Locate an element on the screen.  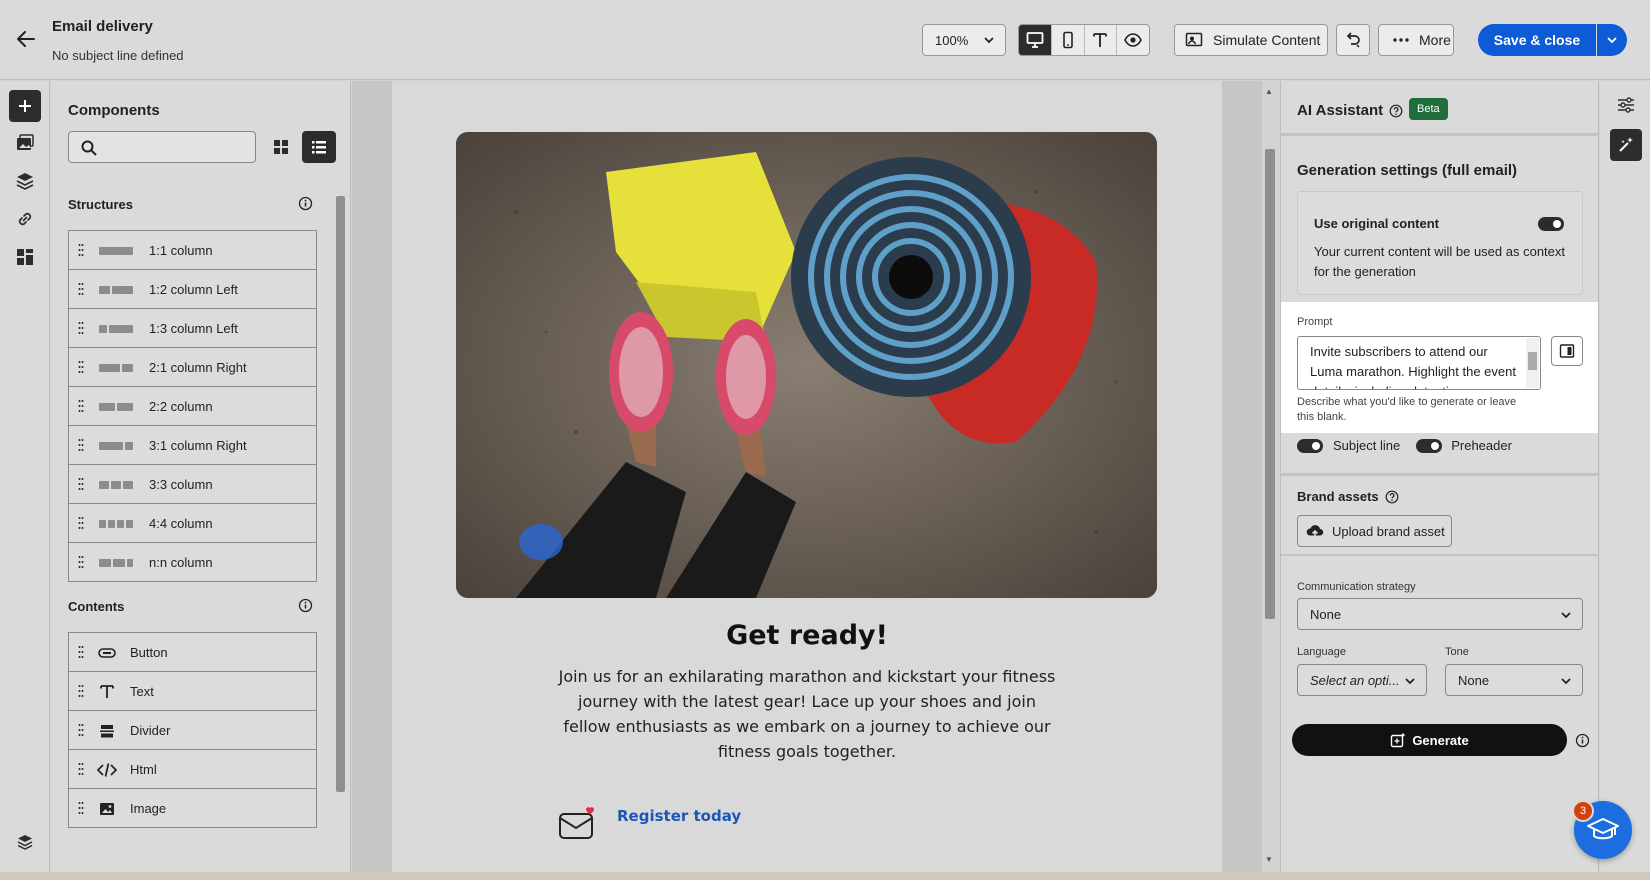
list-view-button is located at coordinates (319, 147).